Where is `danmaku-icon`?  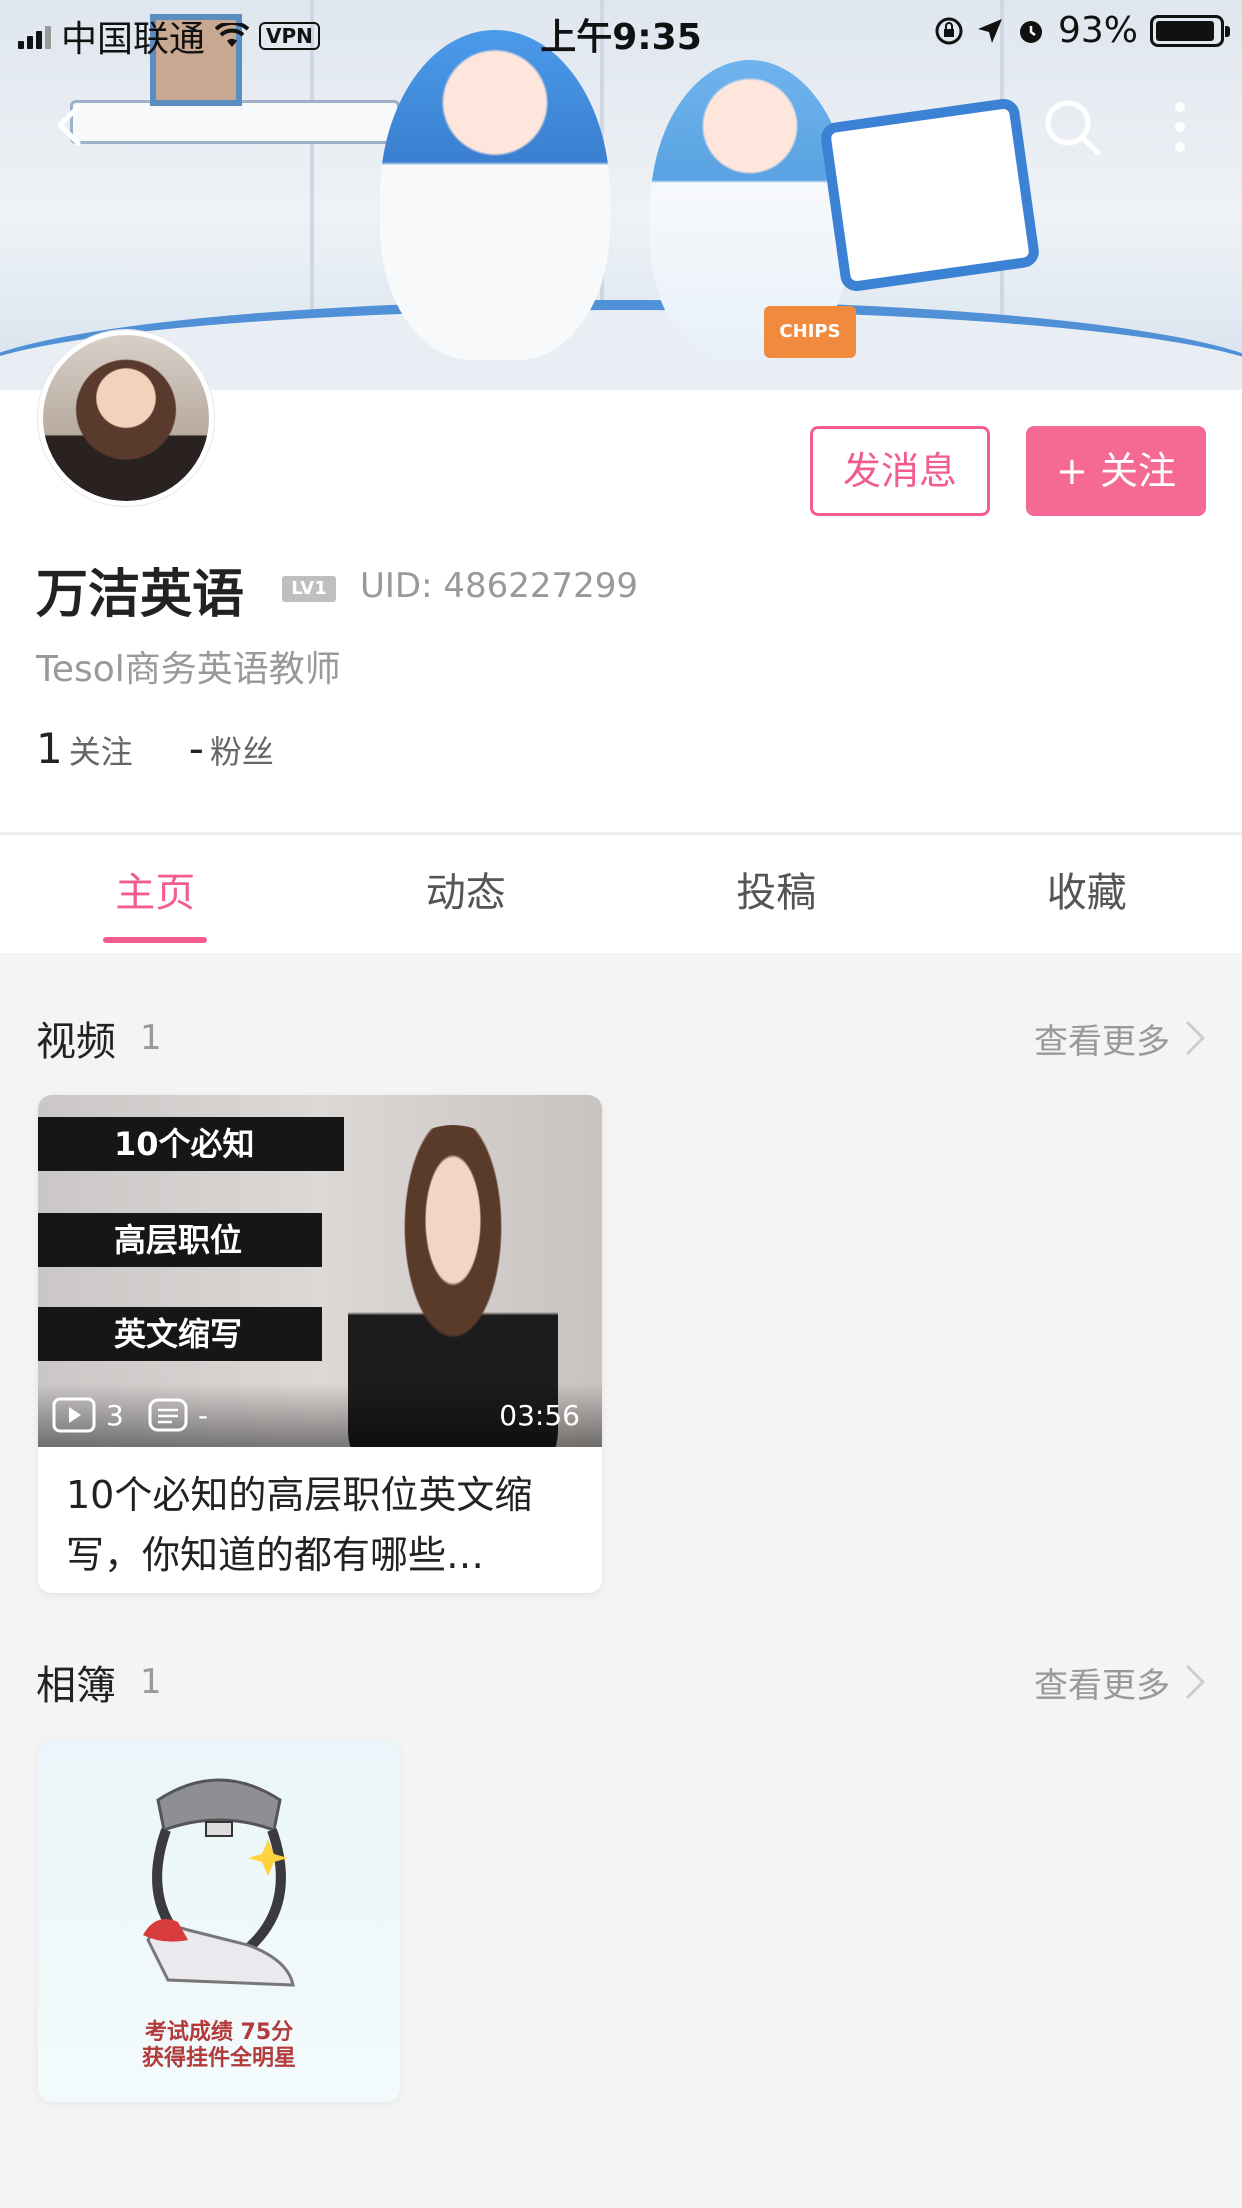 danmaku-icon is located at coordinates (168, 1415).